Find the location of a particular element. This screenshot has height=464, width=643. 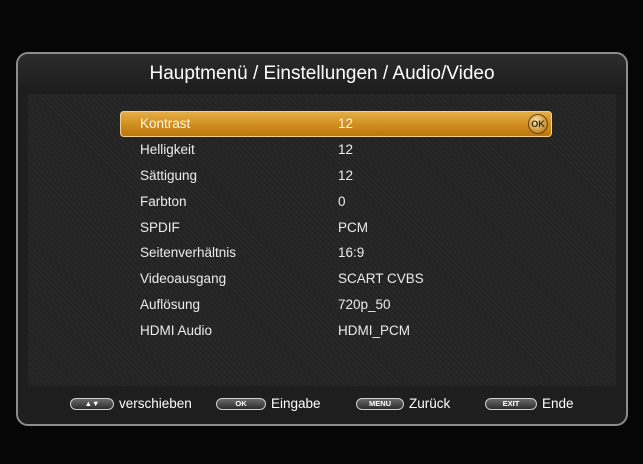

hint-label: verschieben is located at coordinates (155, 403).